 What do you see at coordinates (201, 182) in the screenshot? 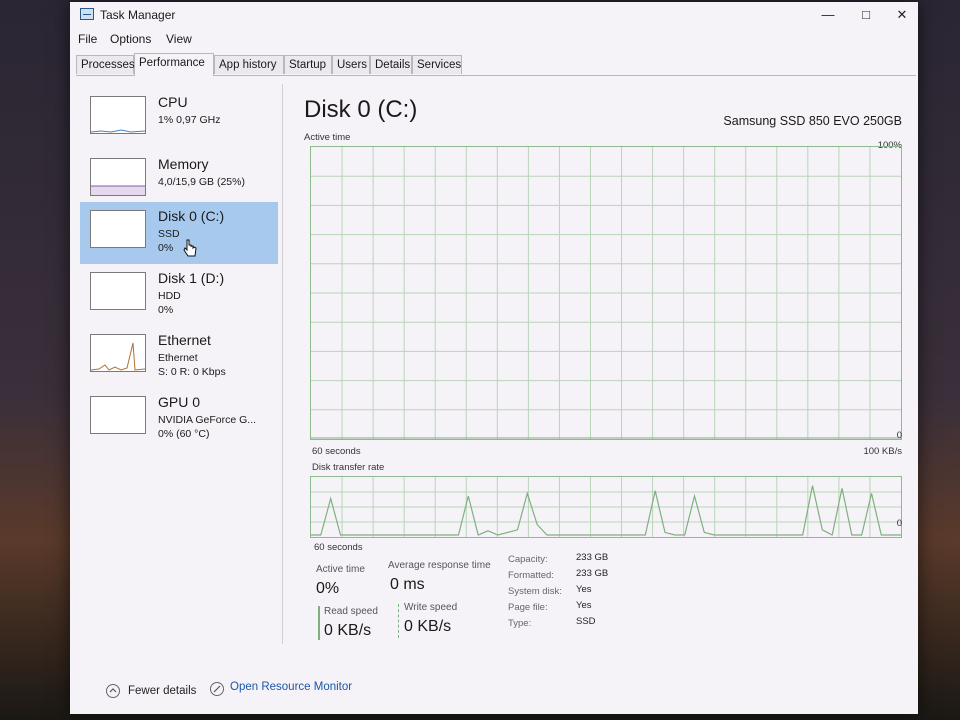
I see `sidebar-item-detail: 4,0/15,9 GB (25%)` at bounding box center [201, 182].